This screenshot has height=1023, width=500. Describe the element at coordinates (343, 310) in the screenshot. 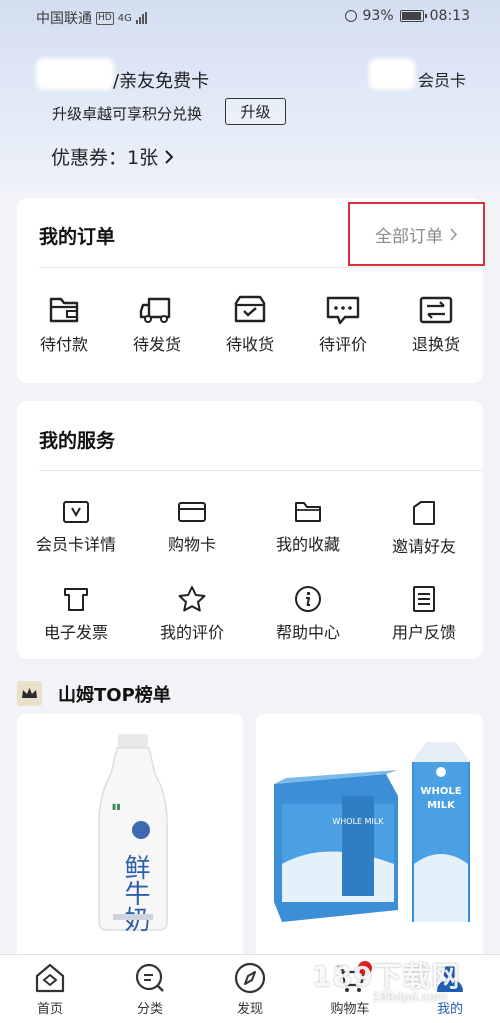

I see `comment-icon` at that location.